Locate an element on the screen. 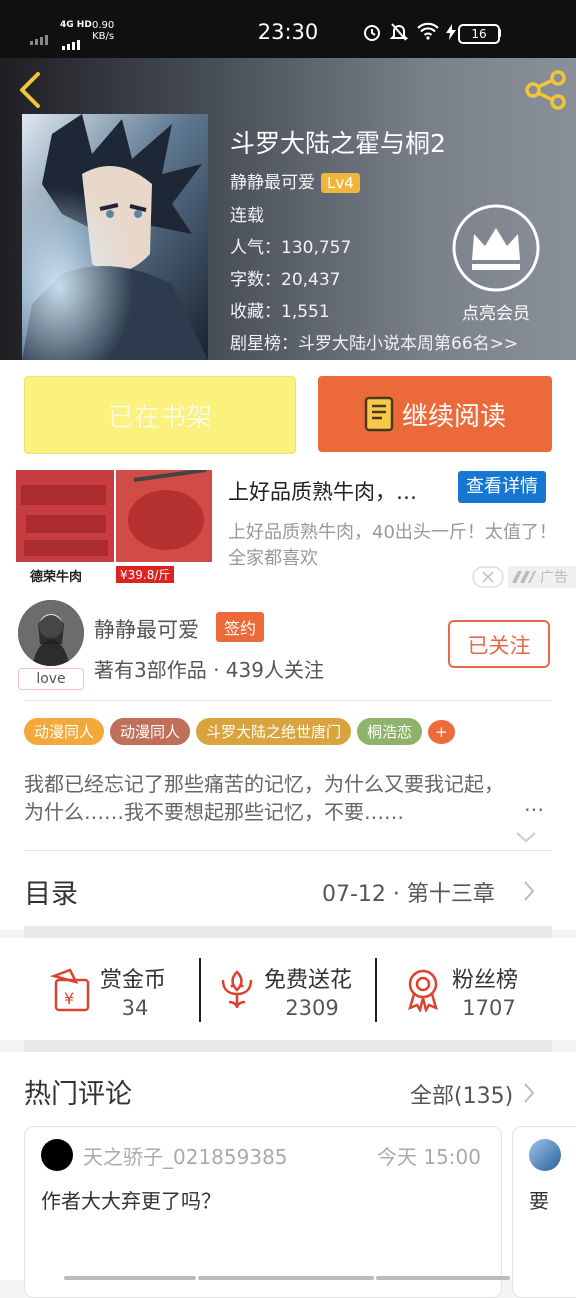 The width and height of the screenshot is (576, 1298). back-arrow-icon is located at coordinates (30, 90).